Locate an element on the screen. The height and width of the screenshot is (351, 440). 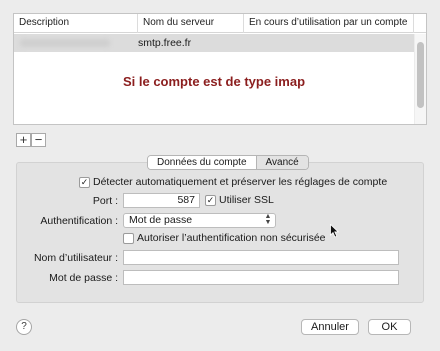
vertical-scrollbar is located at coordinates (420, 79).